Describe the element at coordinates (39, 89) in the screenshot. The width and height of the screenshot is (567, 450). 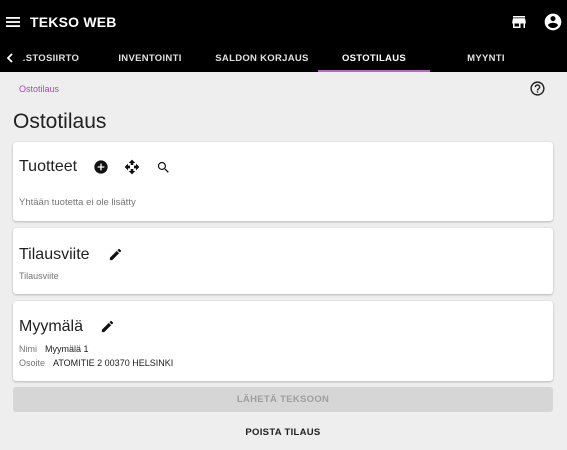
I see `breadcrumb: Ostotilaus` at that location.